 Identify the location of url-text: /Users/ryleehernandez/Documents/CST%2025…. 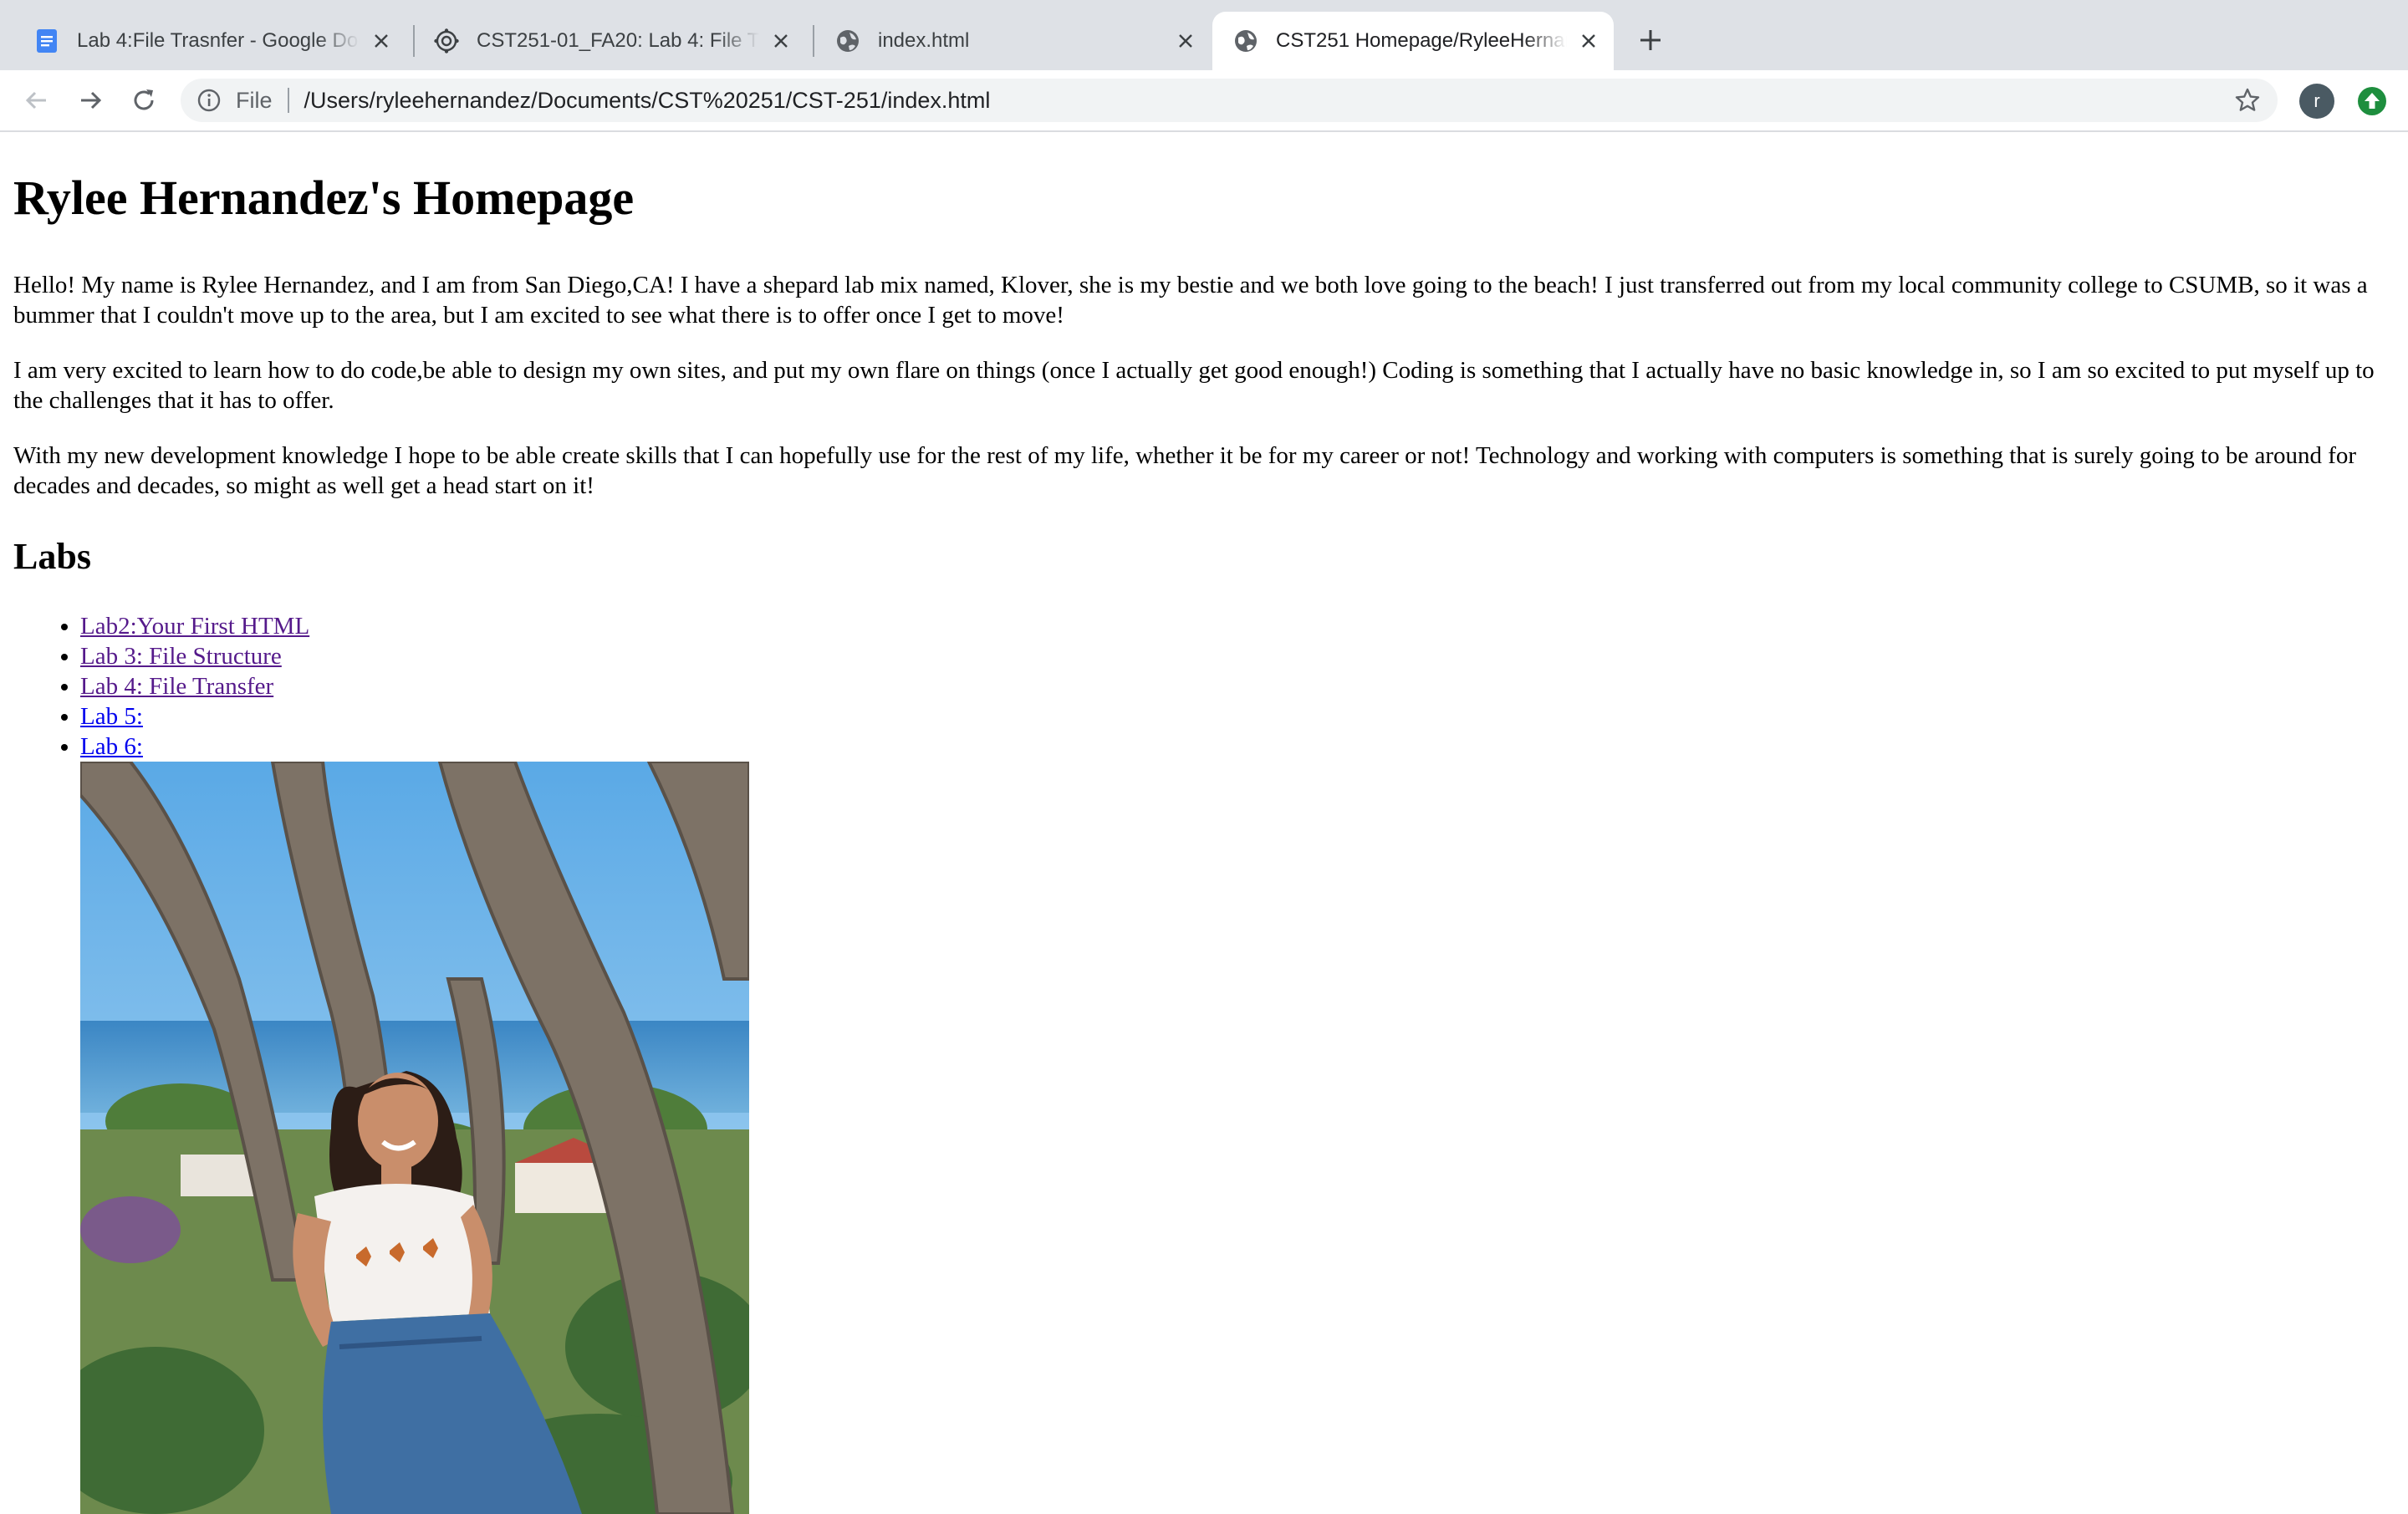
(647, 101).